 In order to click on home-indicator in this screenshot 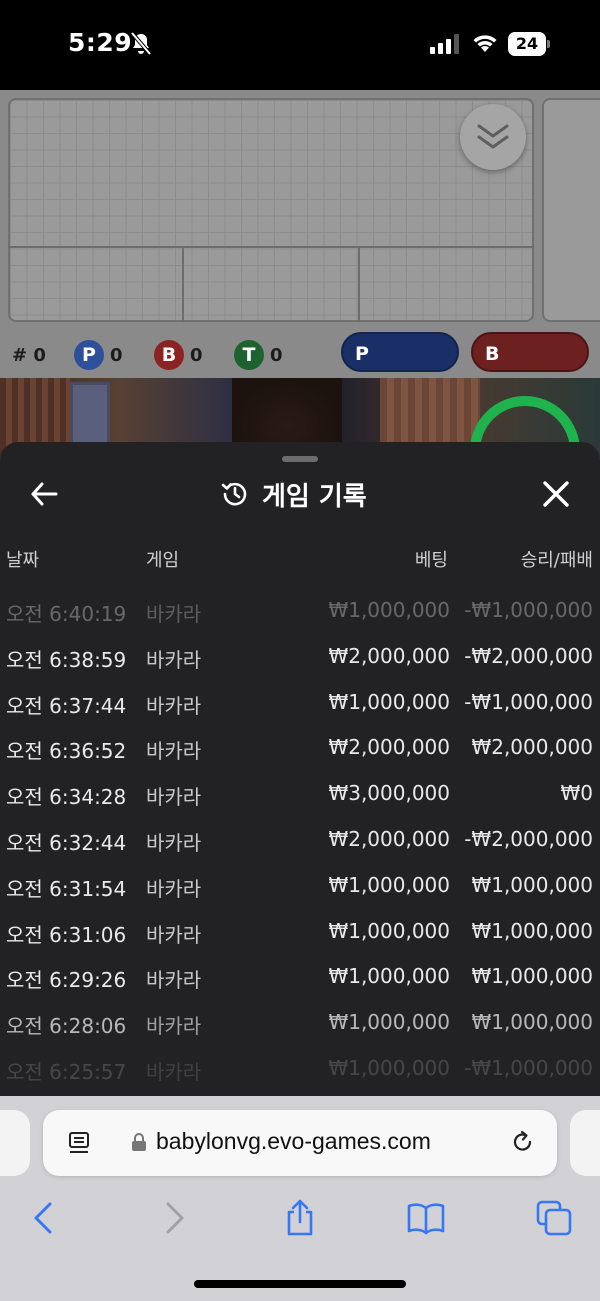, I will do `click(300, 1284)`.